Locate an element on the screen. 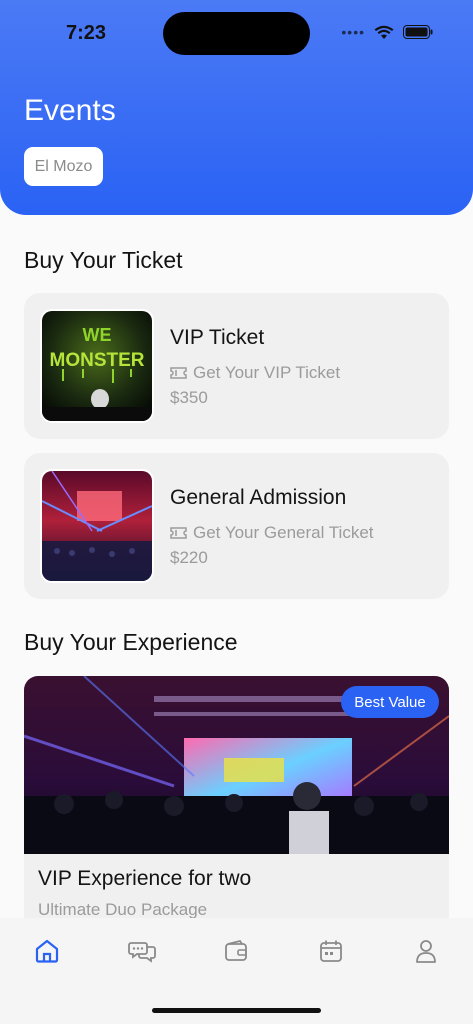  general-ticket-image is located at coordinates (97, 526).